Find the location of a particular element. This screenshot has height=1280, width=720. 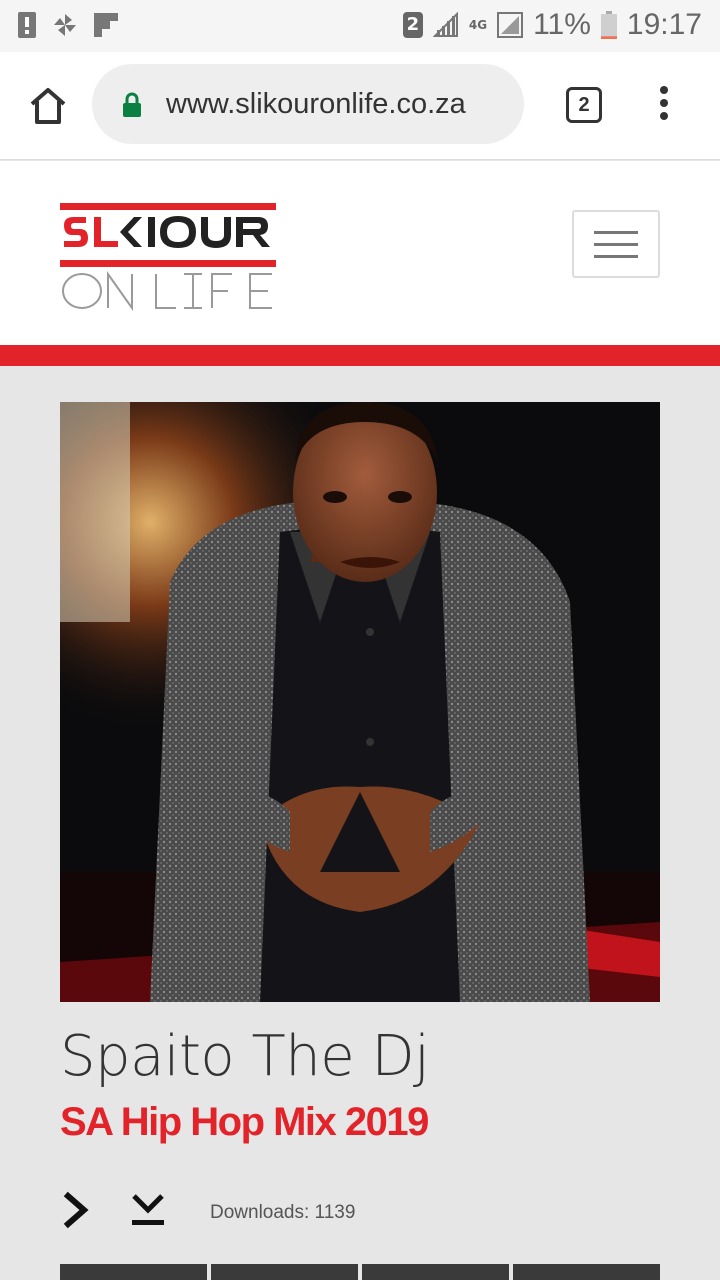

battery-percent: 11% is located at coordinates (562, 24).